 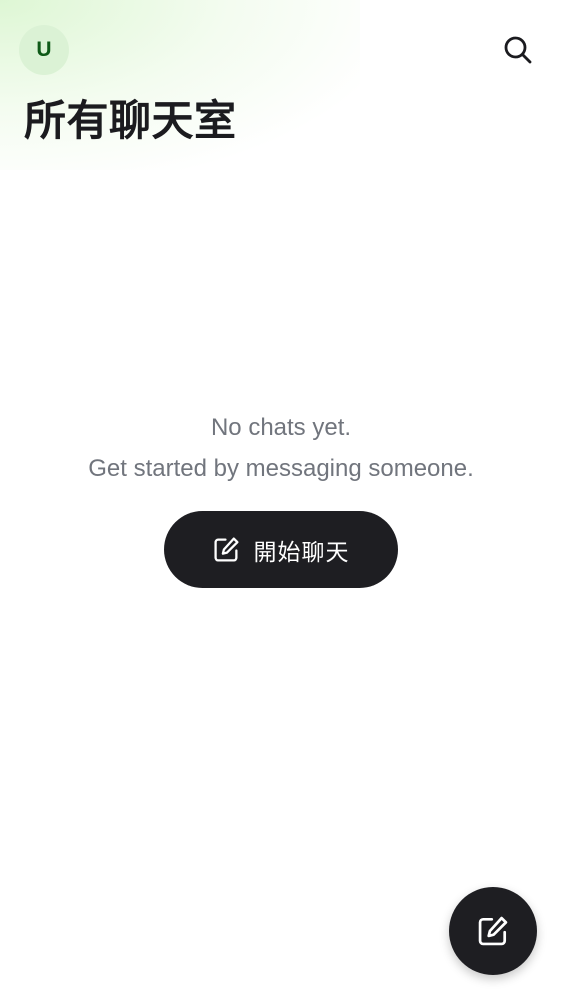 I want to click on new-chat-fab, so click(x=493, y=931).